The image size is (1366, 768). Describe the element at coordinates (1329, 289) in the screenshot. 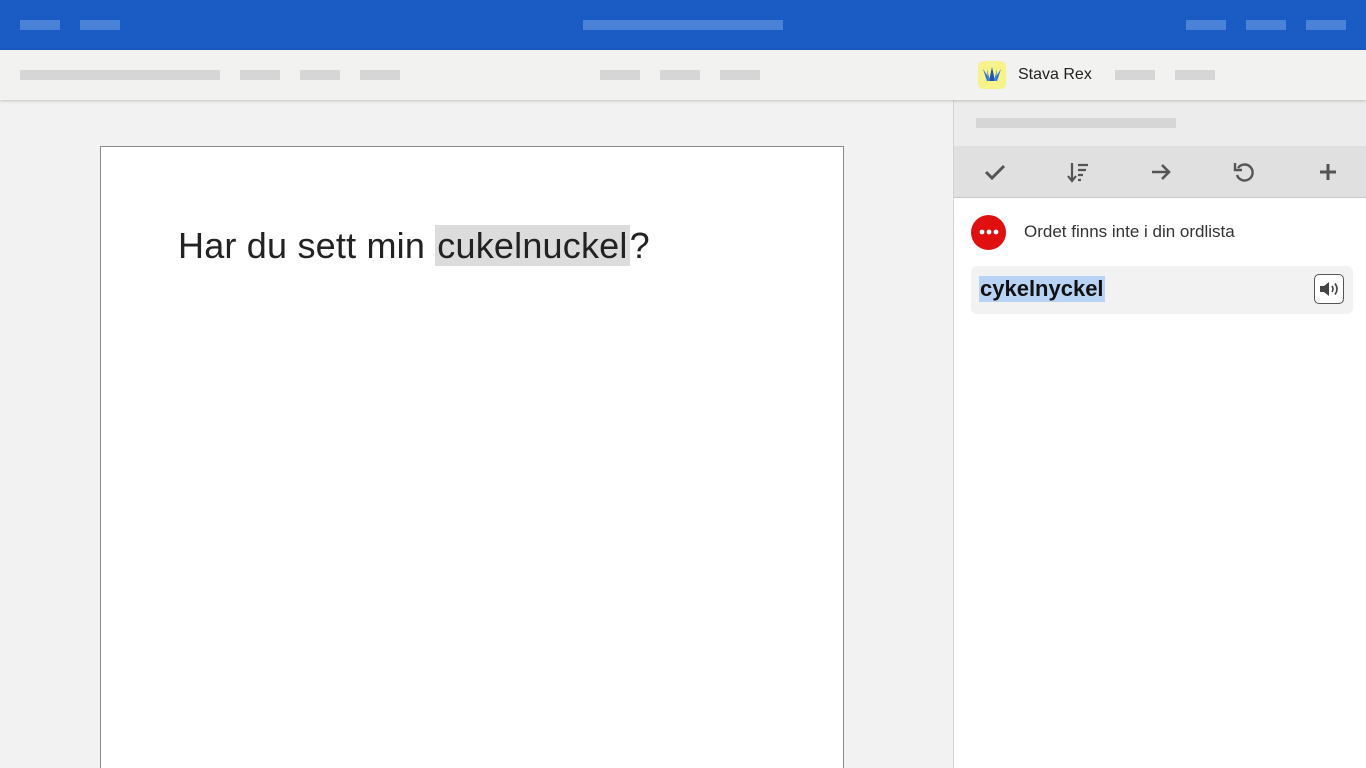

I see `speaker-icon` at that location.